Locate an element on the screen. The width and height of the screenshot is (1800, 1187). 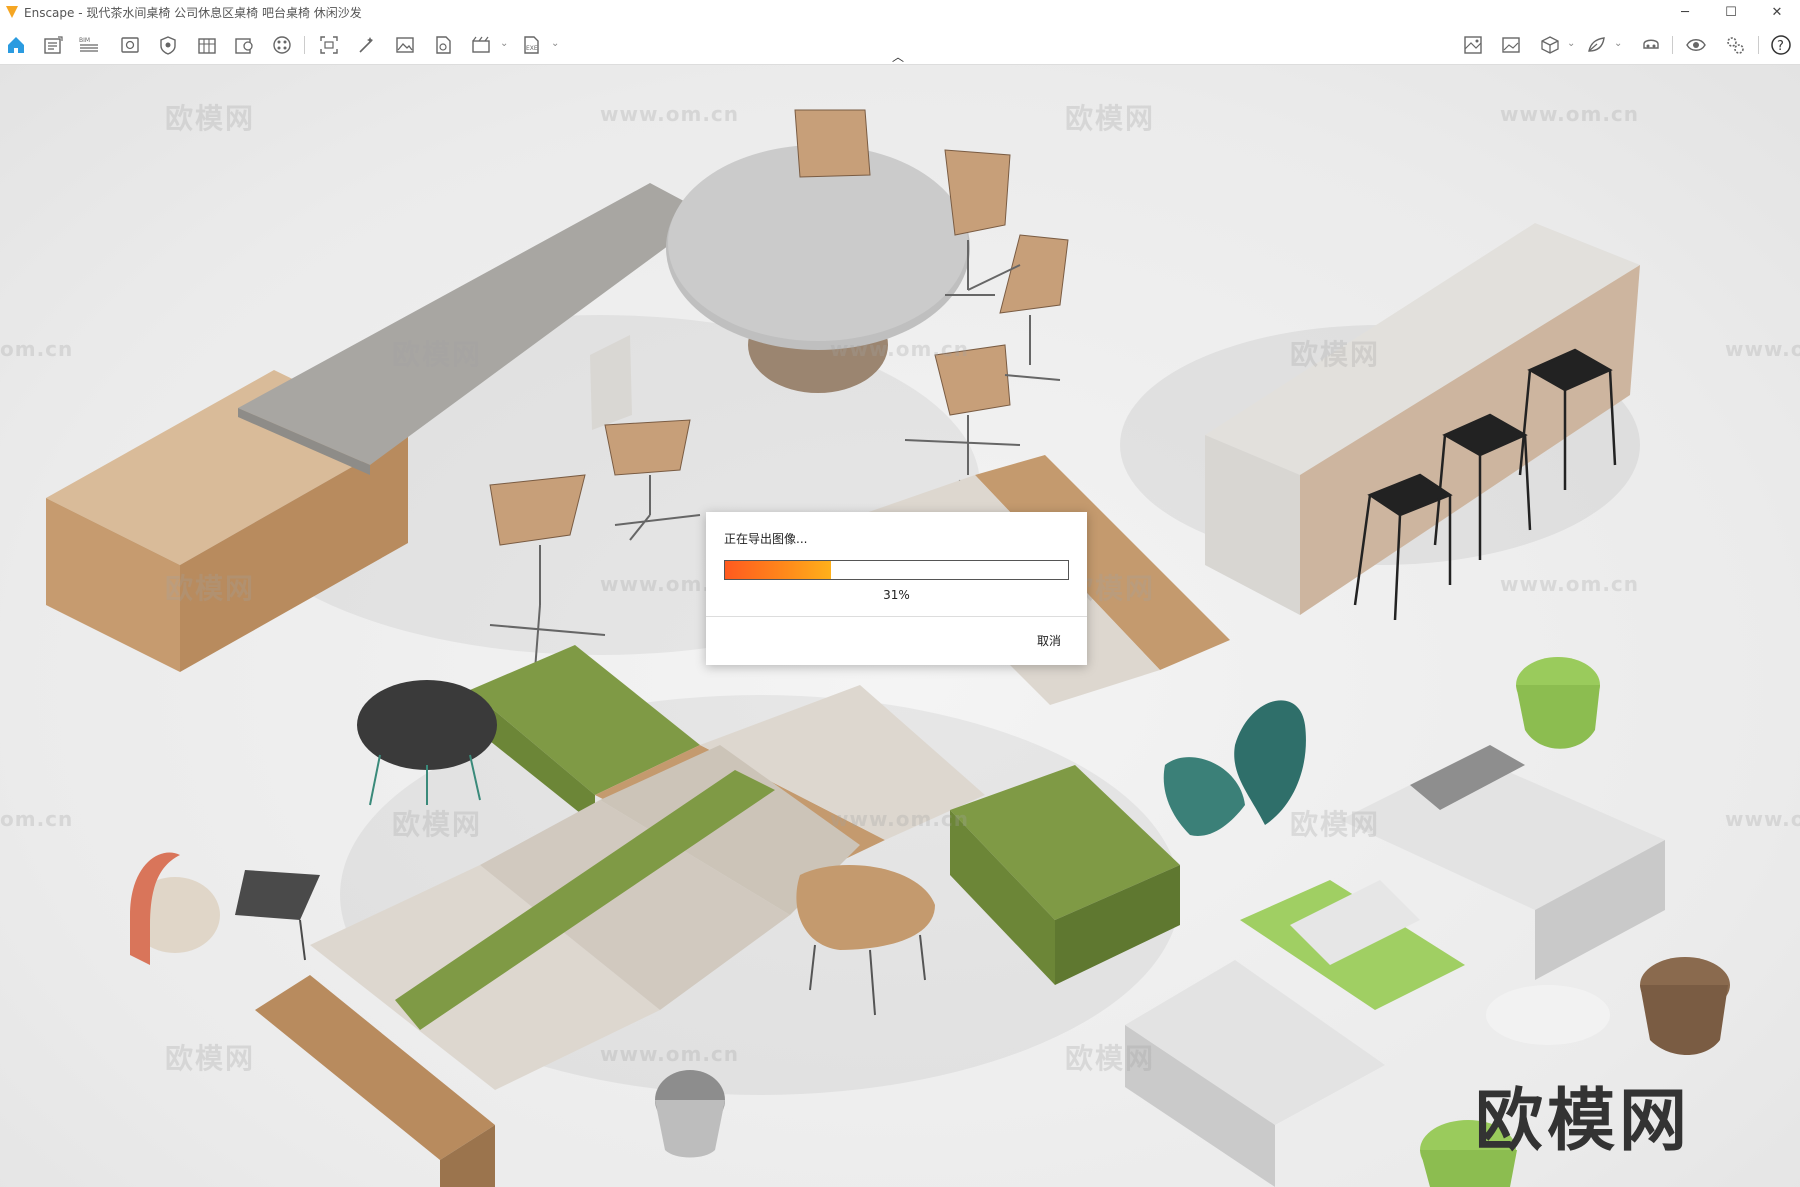
export-progress-bar is located at coordinates (896, 570).